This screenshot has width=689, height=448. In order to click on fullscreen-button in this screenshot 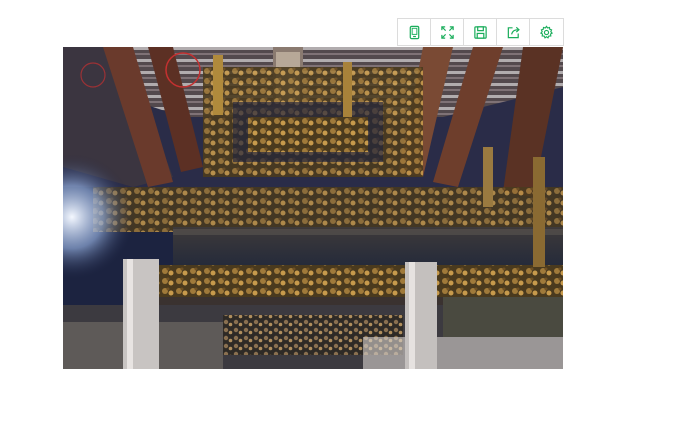, I will do `click(447, 32)`.